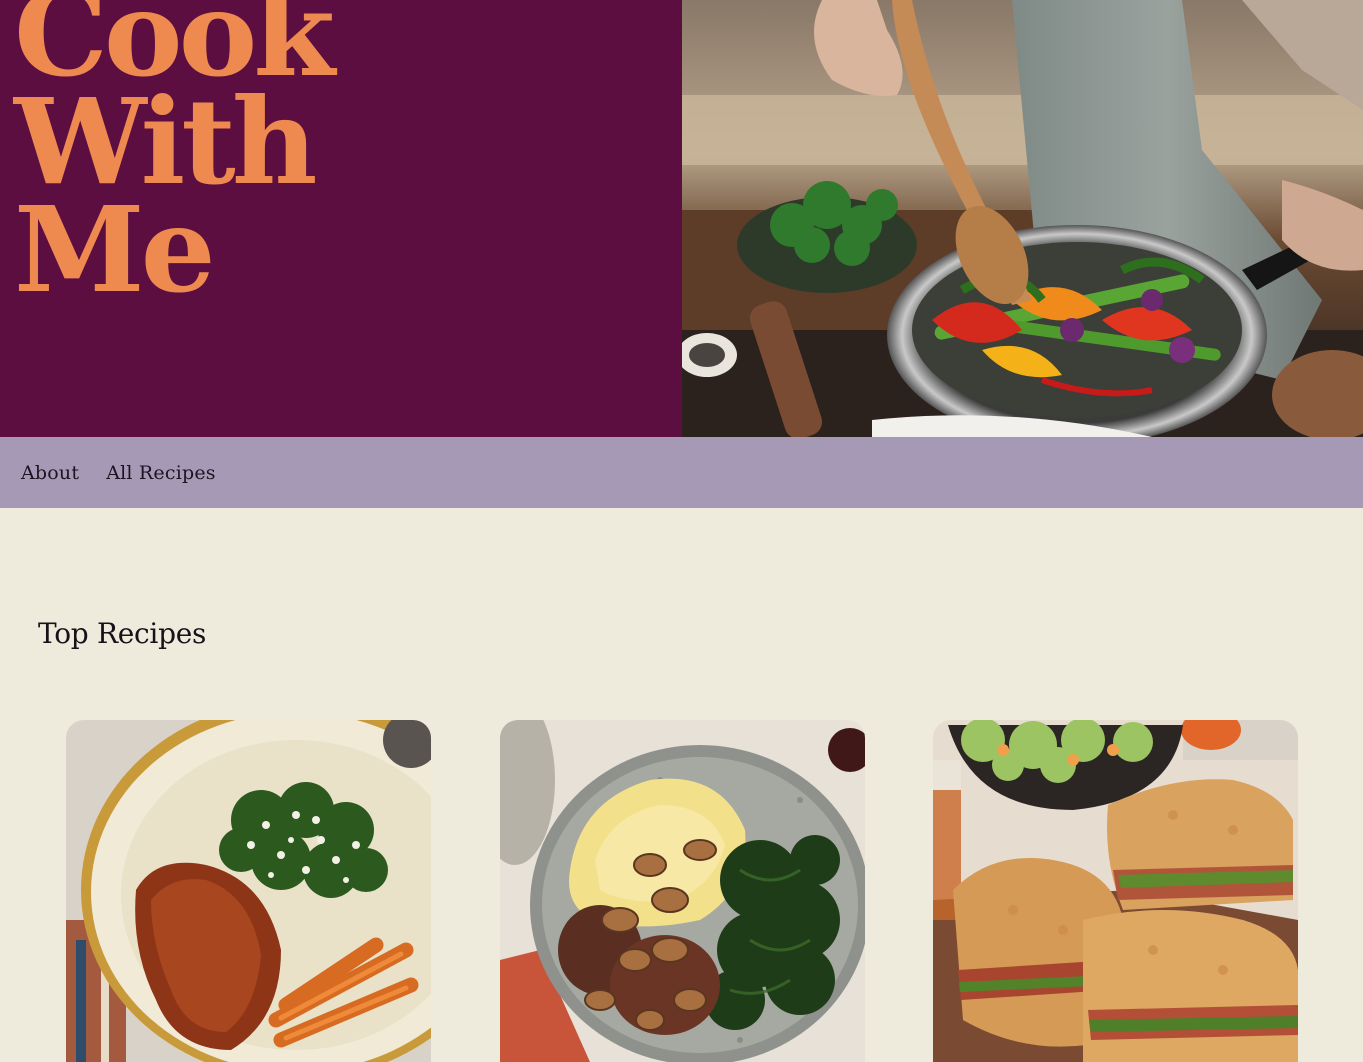 The image size is (1363, 1062). What do you see at coordinates (161, 473) in the screenshot?
I see `nav-link-all-recipes: All Recipes` at bounding box center [161, 473].